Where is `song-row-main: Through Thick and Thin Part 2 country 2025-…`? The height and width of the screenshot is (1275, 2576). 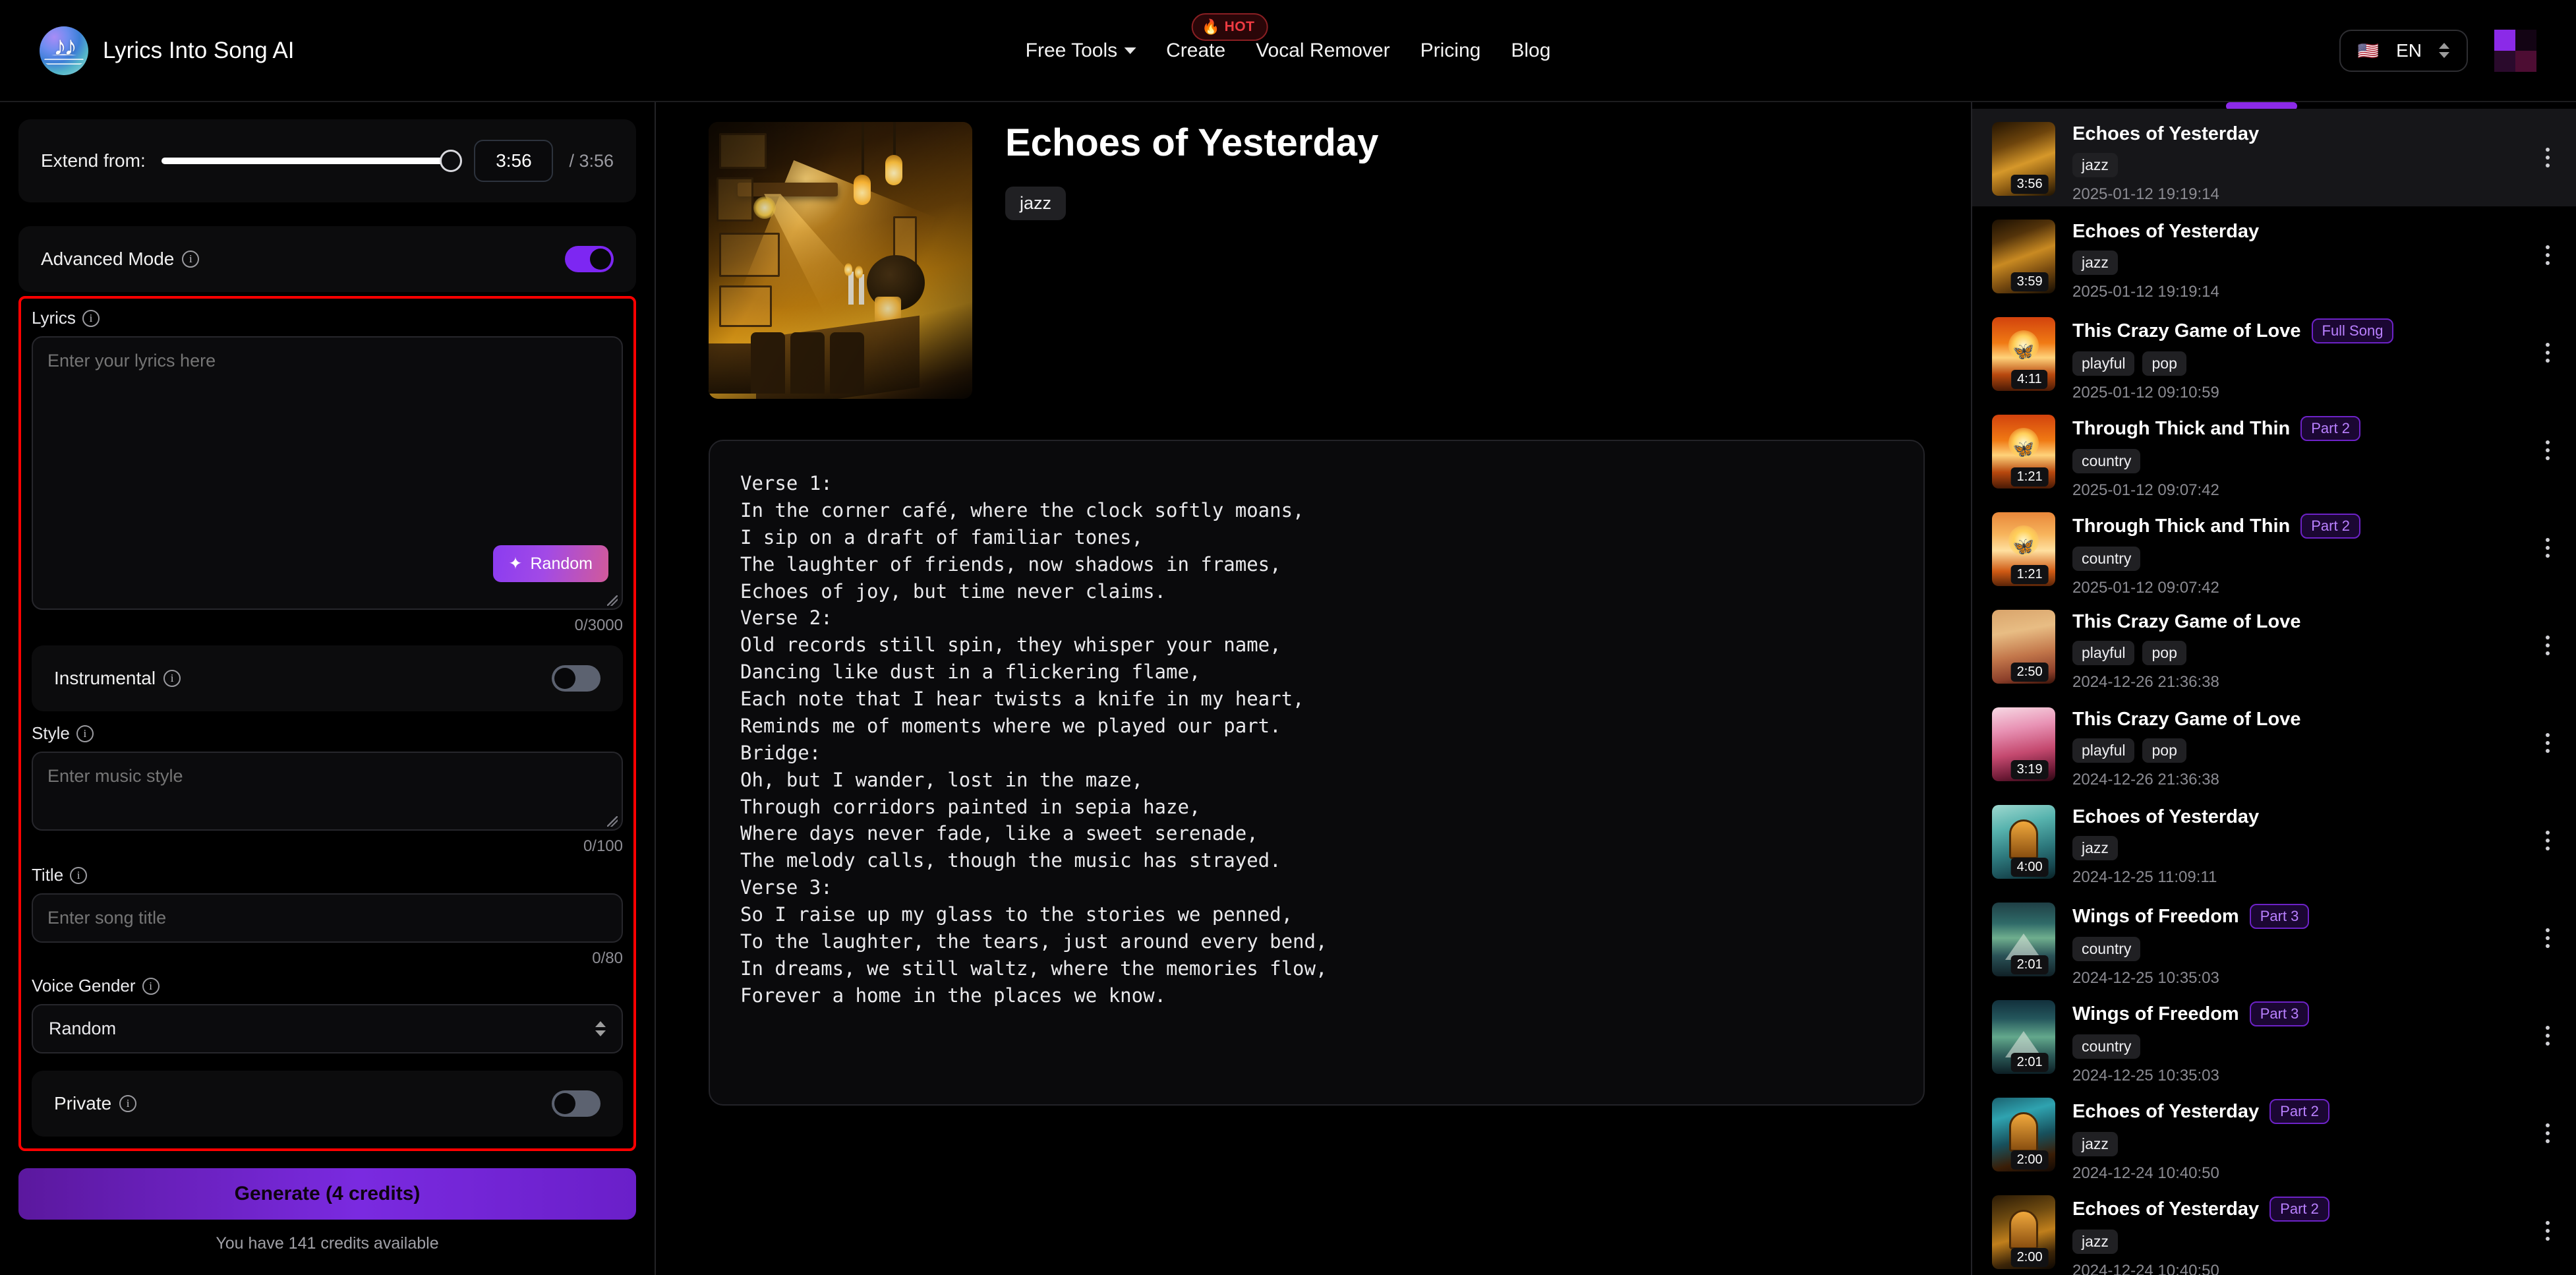
song-row-main: Through Thick and Thin Part 2 country 2025-… is located at coordinates (2315, 554).